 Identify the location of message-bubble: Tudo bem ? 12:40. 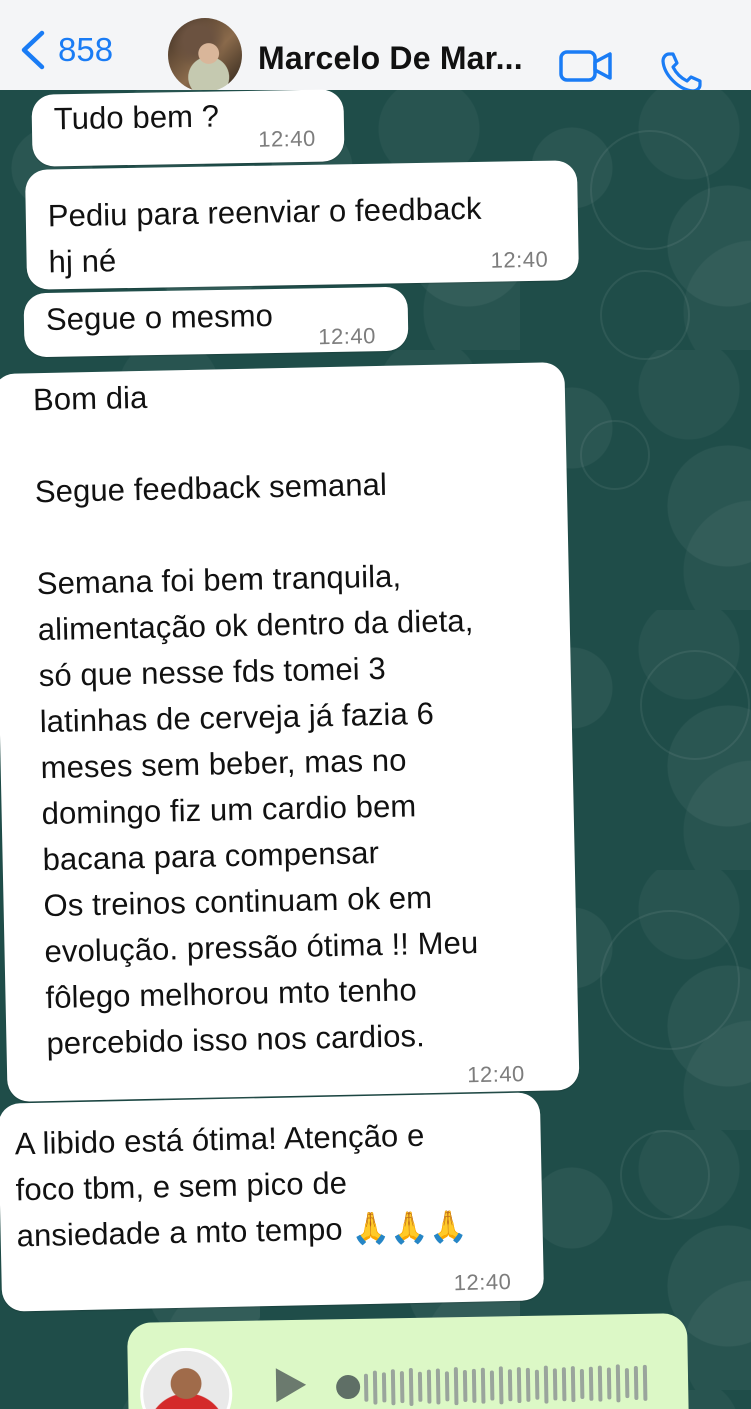
(188, 128).